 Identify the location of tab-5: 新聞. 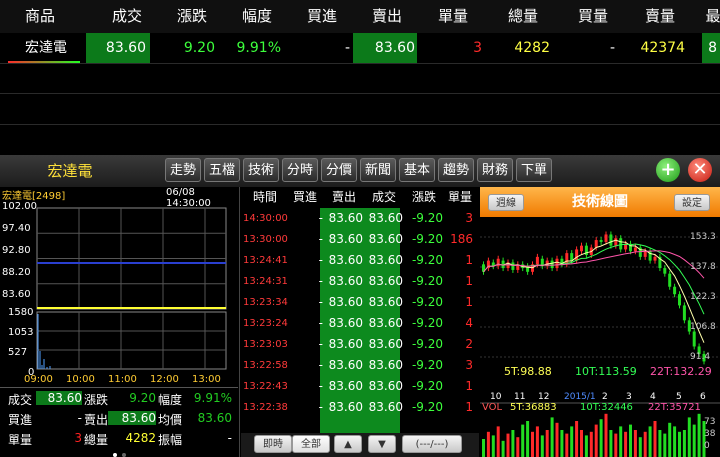
(378, 170).